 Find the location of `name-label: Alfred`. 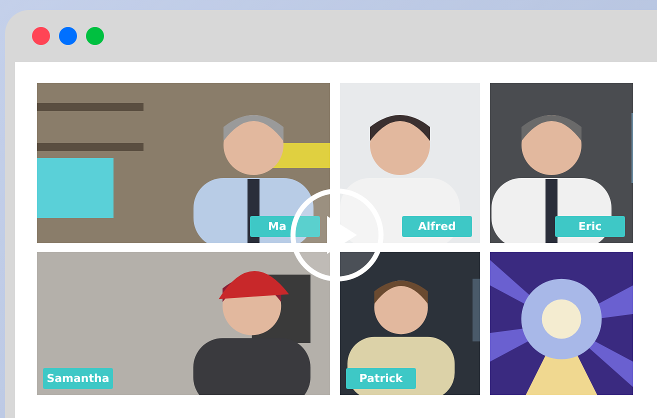

name-label: Alfred is located at coordinates (437, 226).